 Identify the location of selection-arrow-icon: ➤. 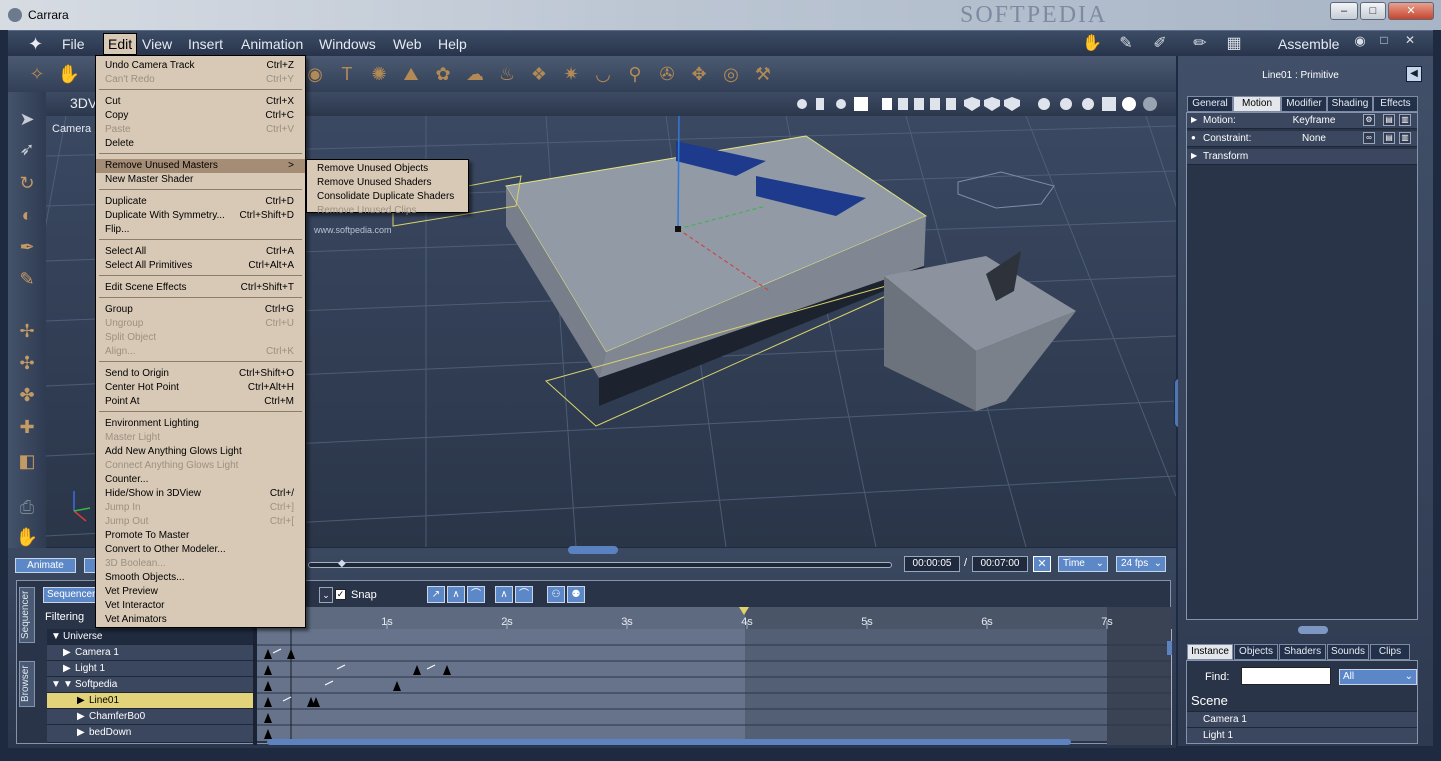
(27, 119).